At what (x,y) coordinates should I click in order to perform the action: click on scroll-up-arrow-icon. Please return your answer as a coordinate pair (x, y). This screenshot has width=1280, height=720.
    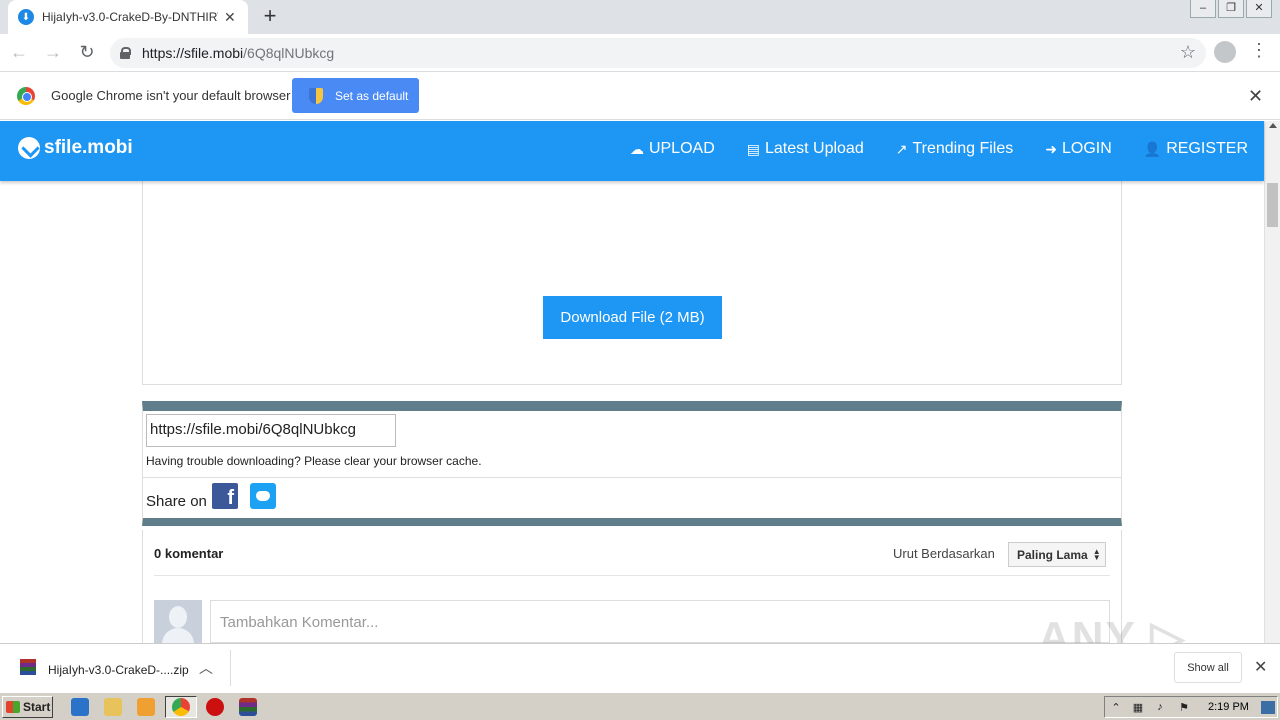
    Looking at the image, I should click on (1273, 125).